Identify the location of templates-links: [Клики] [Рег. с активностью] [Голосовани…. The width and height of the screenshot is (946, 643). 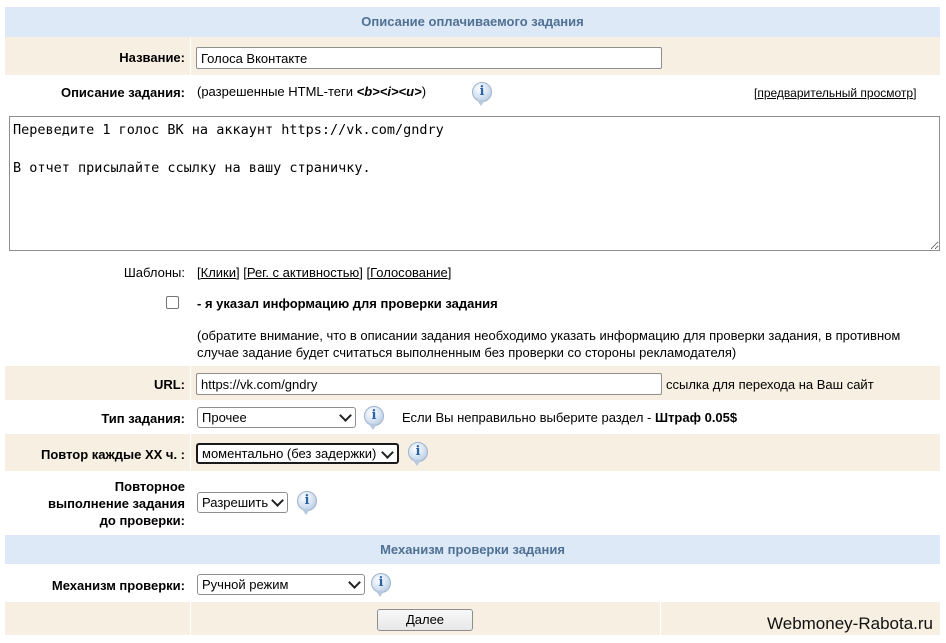
(324, 272).